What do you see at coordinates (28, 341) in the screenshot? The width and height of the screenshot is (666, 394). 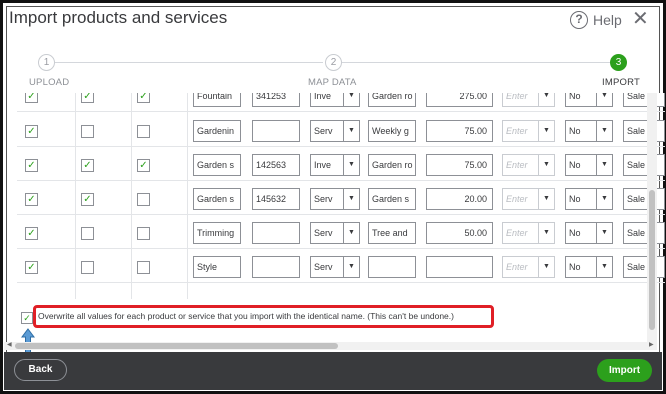 I see `arrow-up-icon` at bounding box center [28, 341].